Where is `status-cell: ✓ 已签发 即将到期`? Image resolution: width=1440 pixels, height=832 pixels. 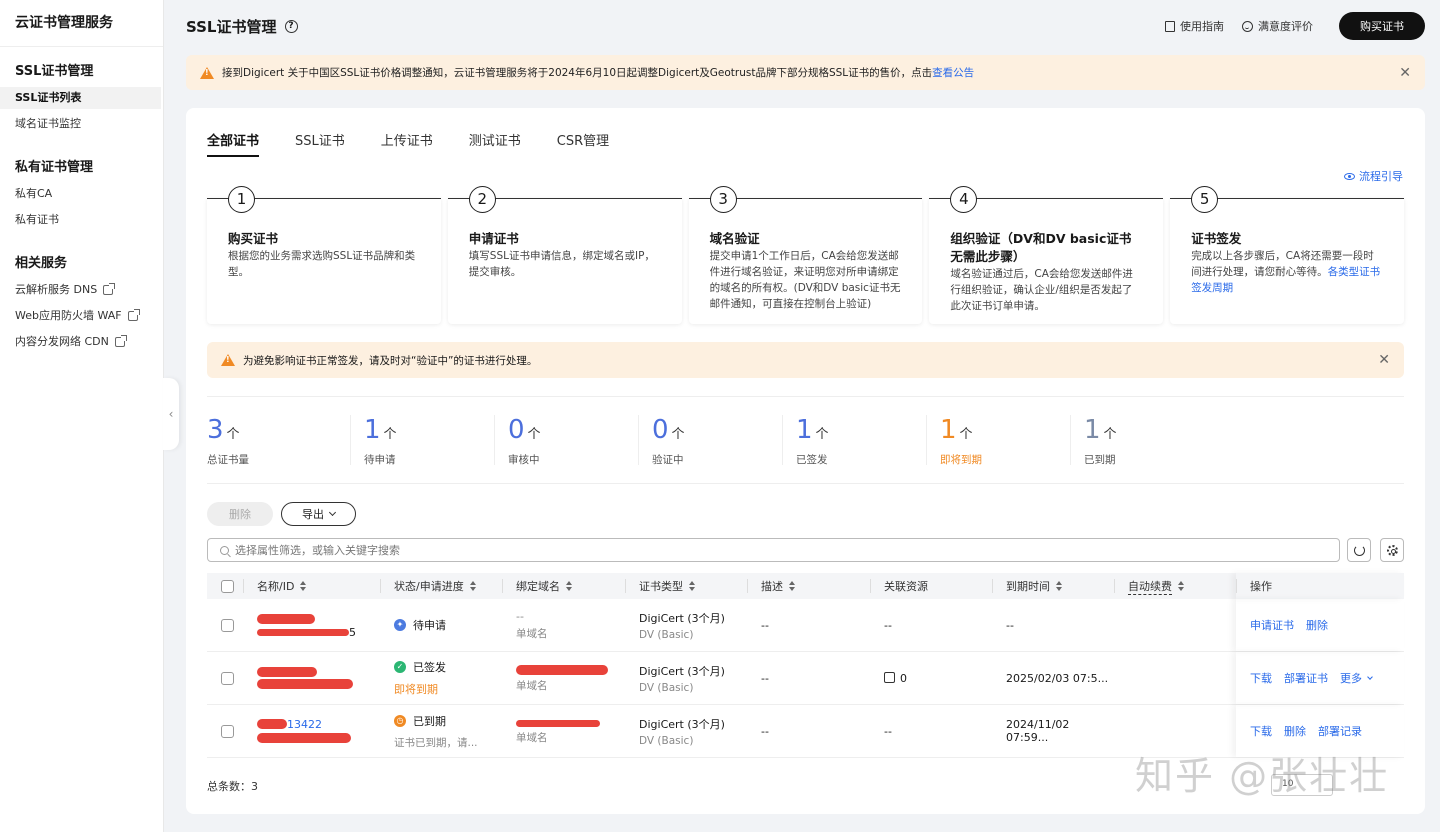 status-cell: ✓ 已签发 即将到期 is located at coordinates (441, 678).